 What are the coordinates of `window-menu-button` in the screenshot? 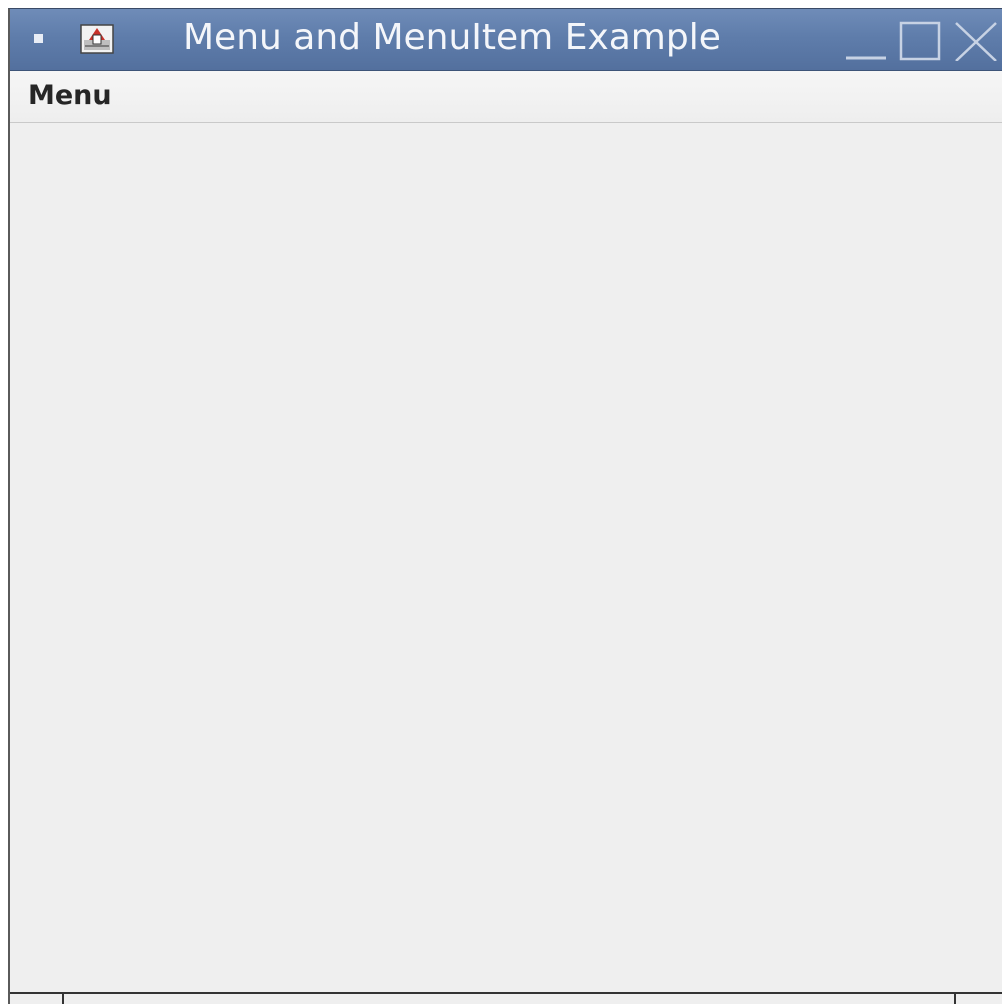 It's located at (38, 38).